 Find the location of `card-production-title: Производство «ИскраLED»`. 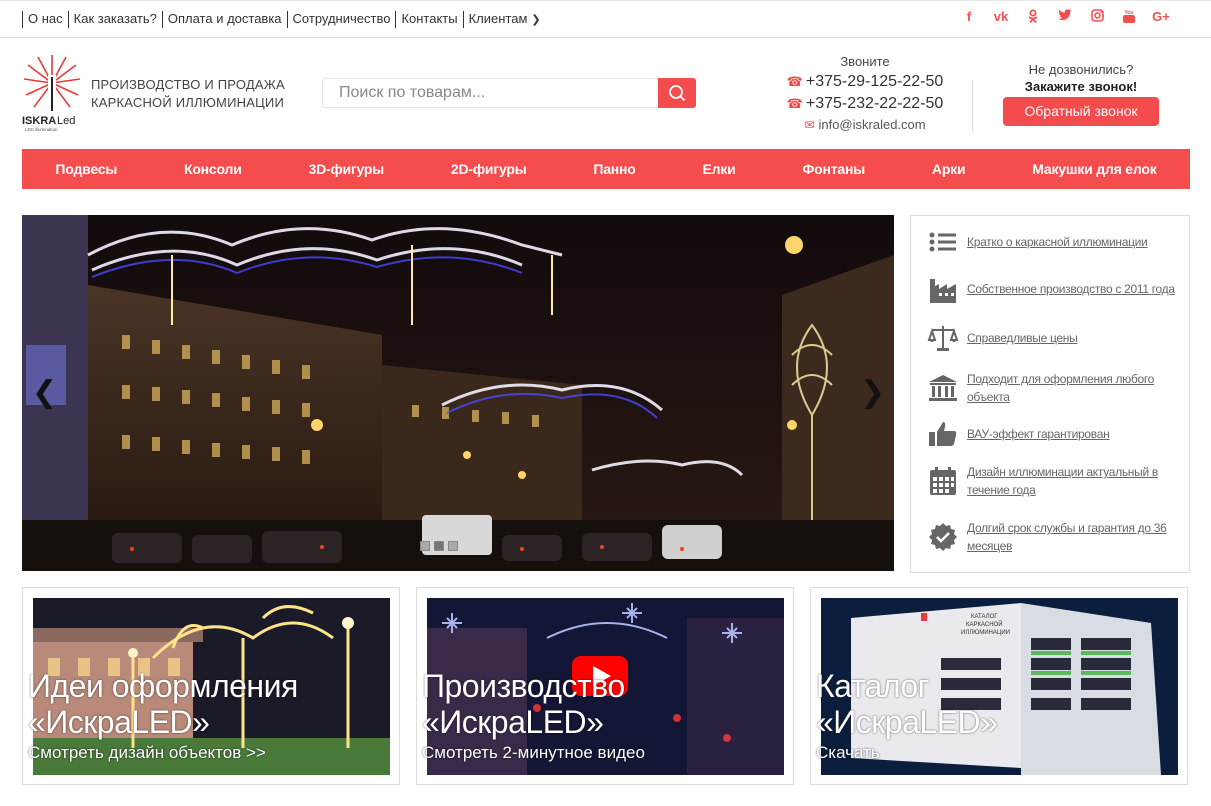

card-production-title: Производство «ИскраLED» is located at coordinates (523, 704).